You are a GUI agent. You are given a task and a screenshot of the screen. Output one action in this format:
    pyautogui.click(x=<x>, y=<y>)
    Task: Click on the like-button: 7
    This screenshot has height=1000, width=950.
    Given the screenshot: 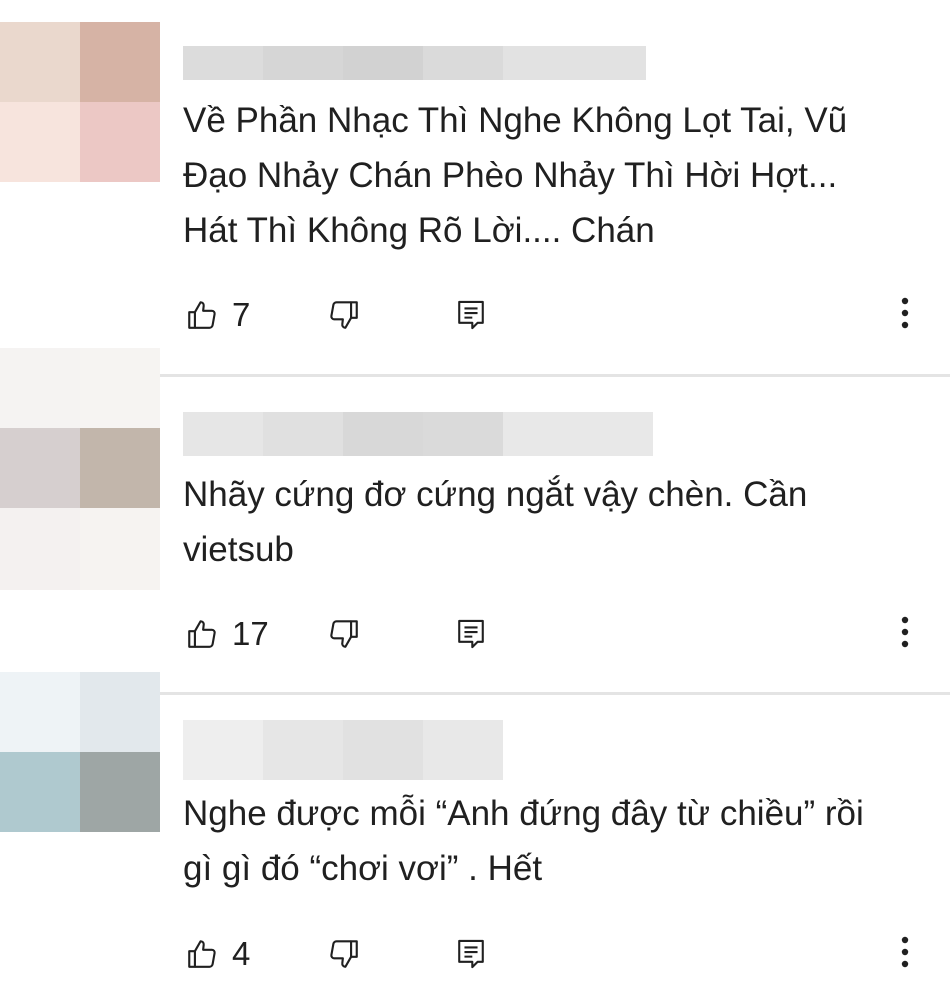 What is the action you would take?
    pyautogui.click(x=217, y=315)
    